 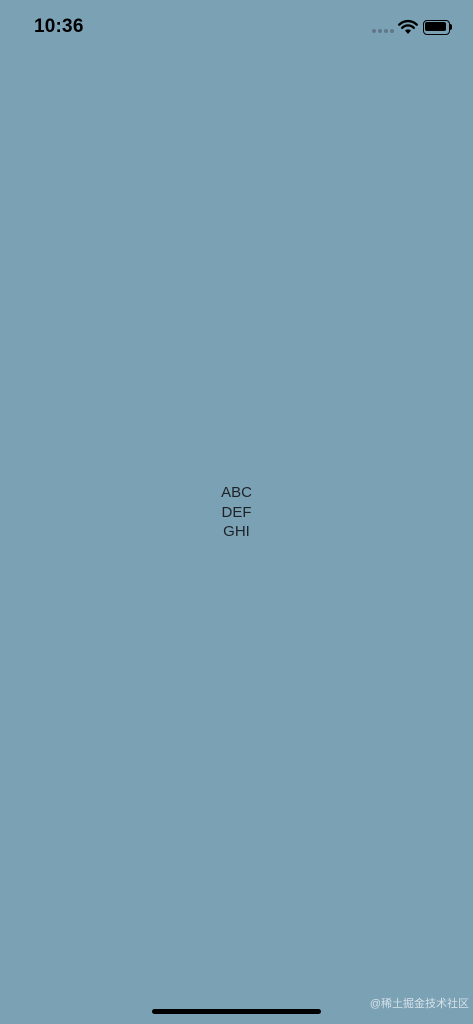 What do you see at coordinates (59, 26) in the screenshot?
I see `status-time: 10:36` at bounding box center [59, 26].